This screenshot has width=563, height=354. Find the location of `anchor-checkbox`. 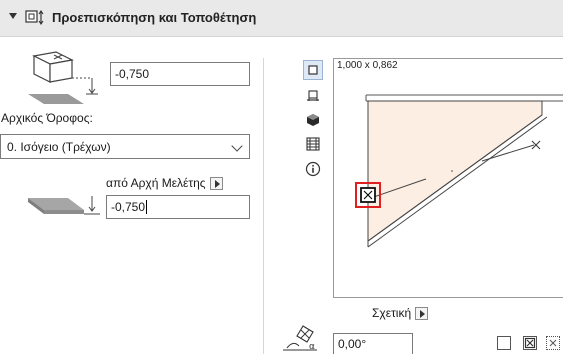

anchor-checkbox is located at coordinates (530, 343).